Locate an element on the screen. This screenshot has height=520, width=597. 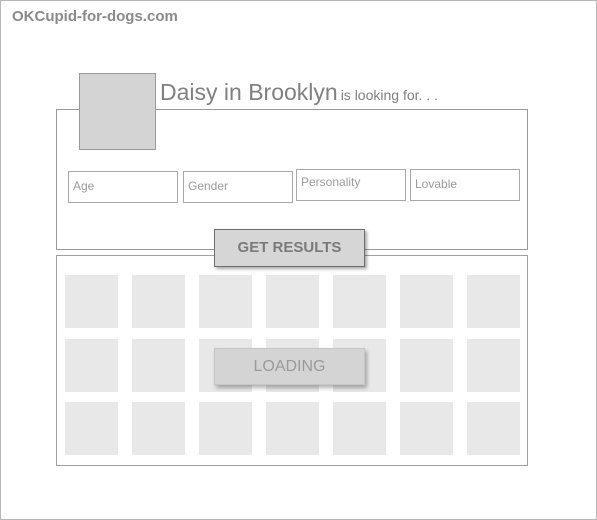
age-field: Age is located at coordinates (123, 187).